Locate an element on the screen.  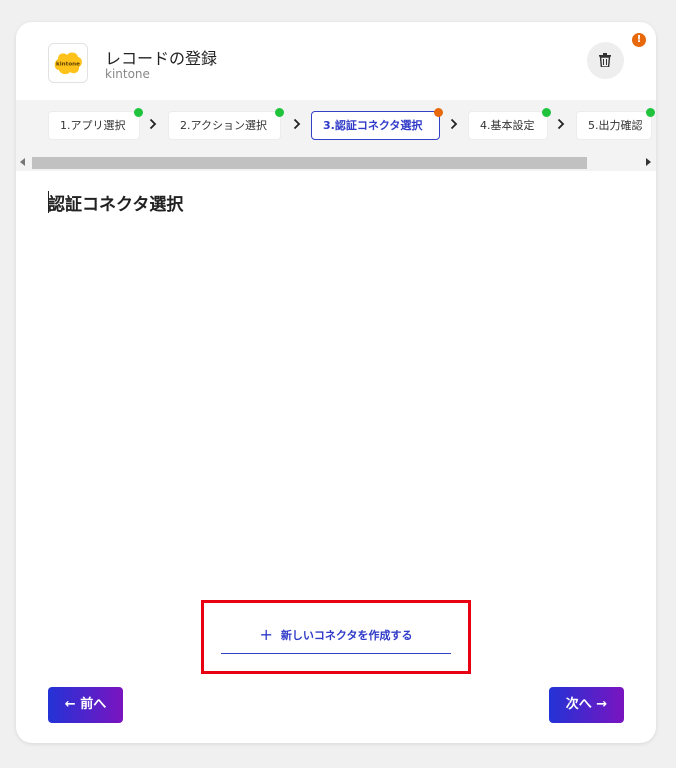
create-connector-label: 新しいコネクタを作成する is located at coordinates (346, 635).